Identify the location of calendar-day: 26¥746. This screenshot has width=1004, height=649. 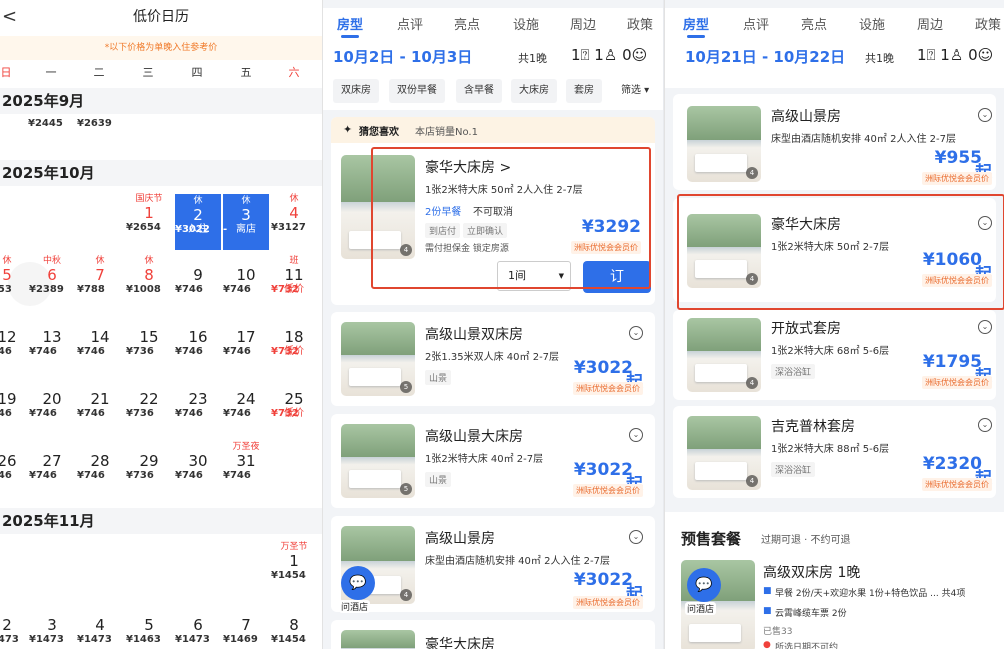
(15, 461).